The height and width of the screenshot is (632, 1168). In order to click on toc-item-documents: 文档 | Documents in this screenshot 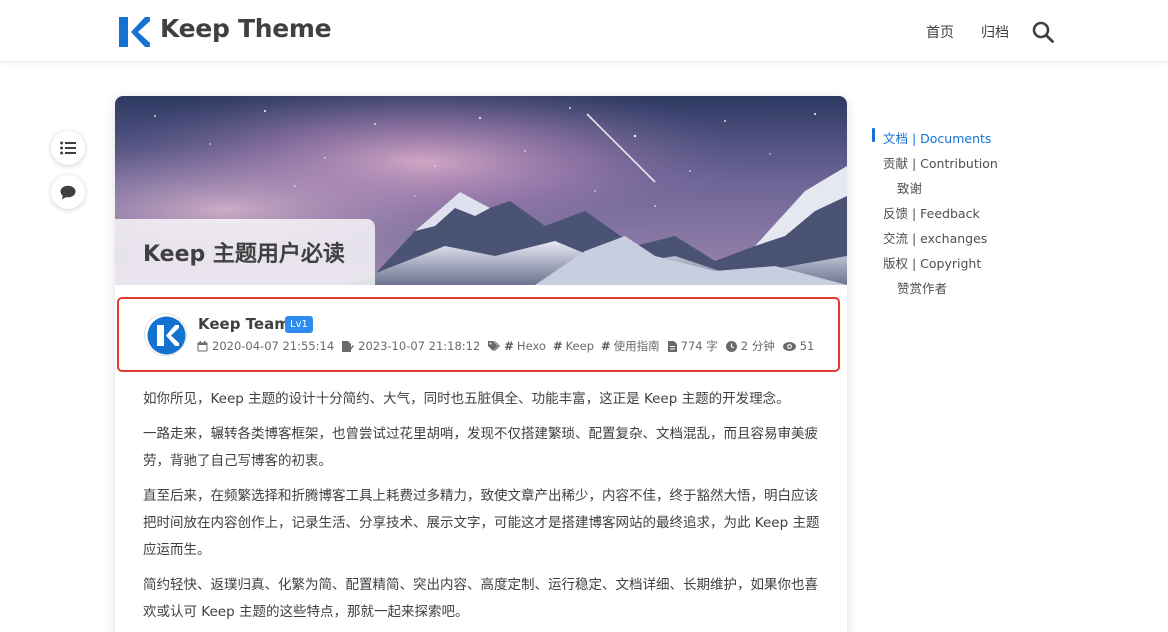, I will do `click(937, 137)`.